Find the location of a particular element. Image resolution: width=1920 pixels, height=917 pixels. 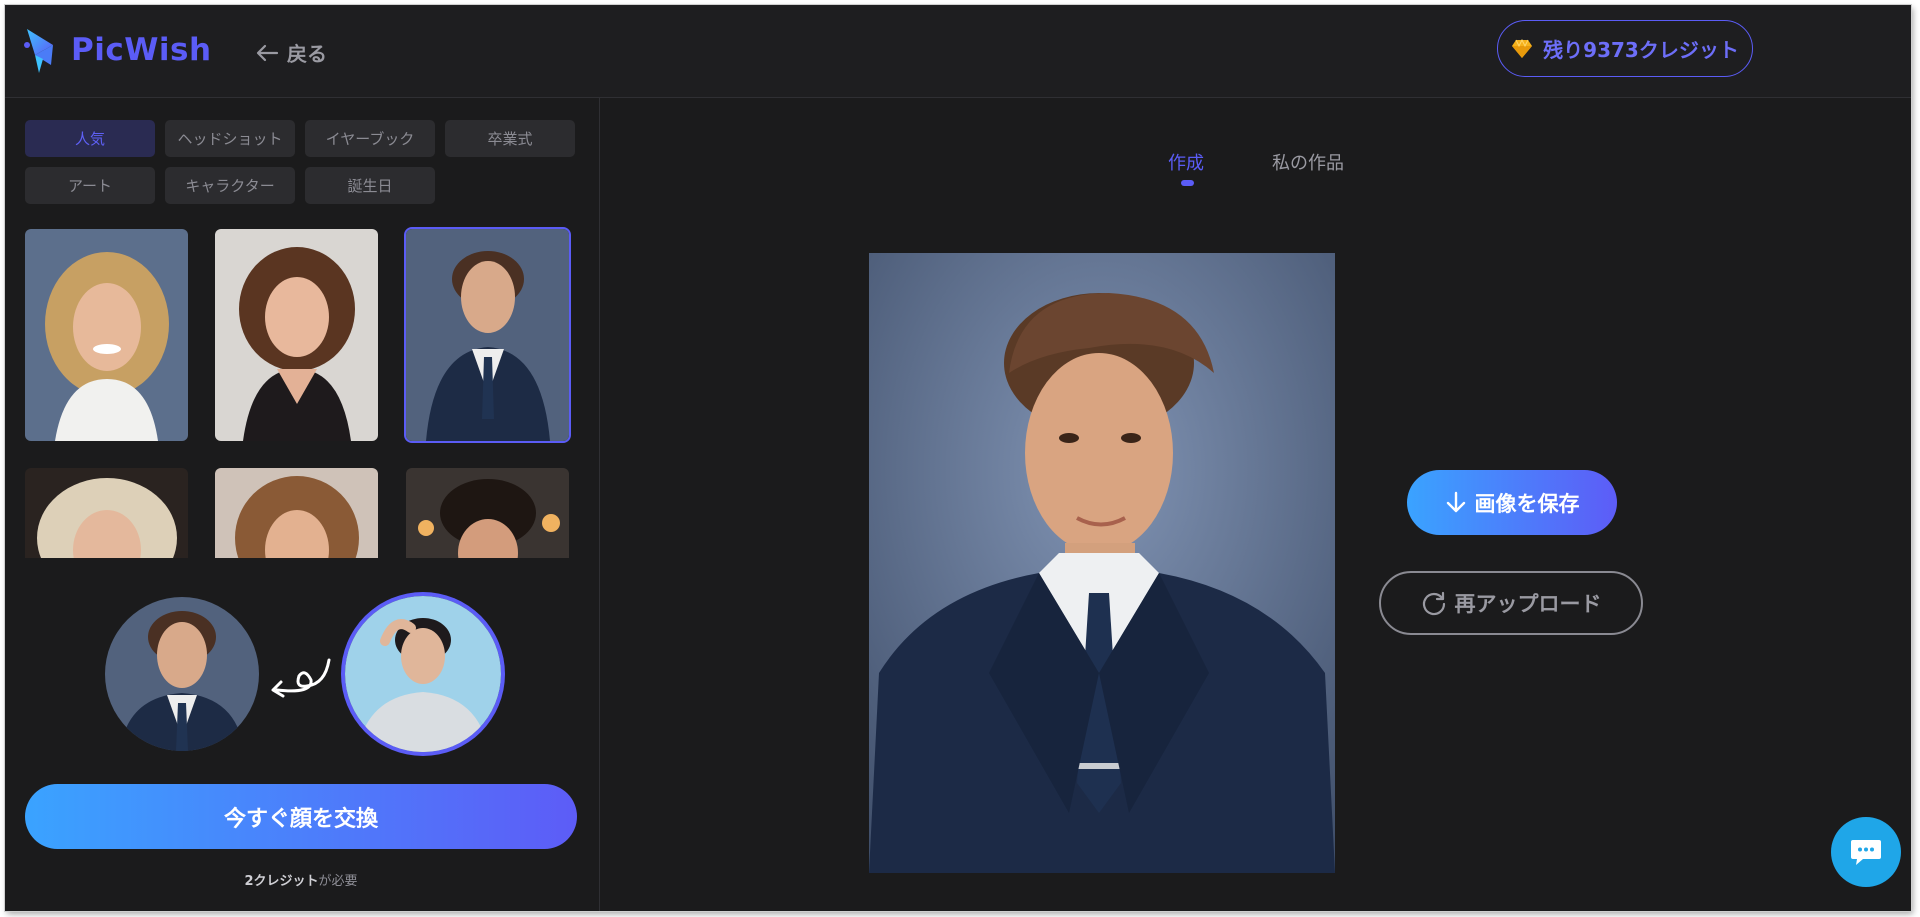

swap-face-button: 今すぐ顔を交換 is located at coordinates (301, 816).